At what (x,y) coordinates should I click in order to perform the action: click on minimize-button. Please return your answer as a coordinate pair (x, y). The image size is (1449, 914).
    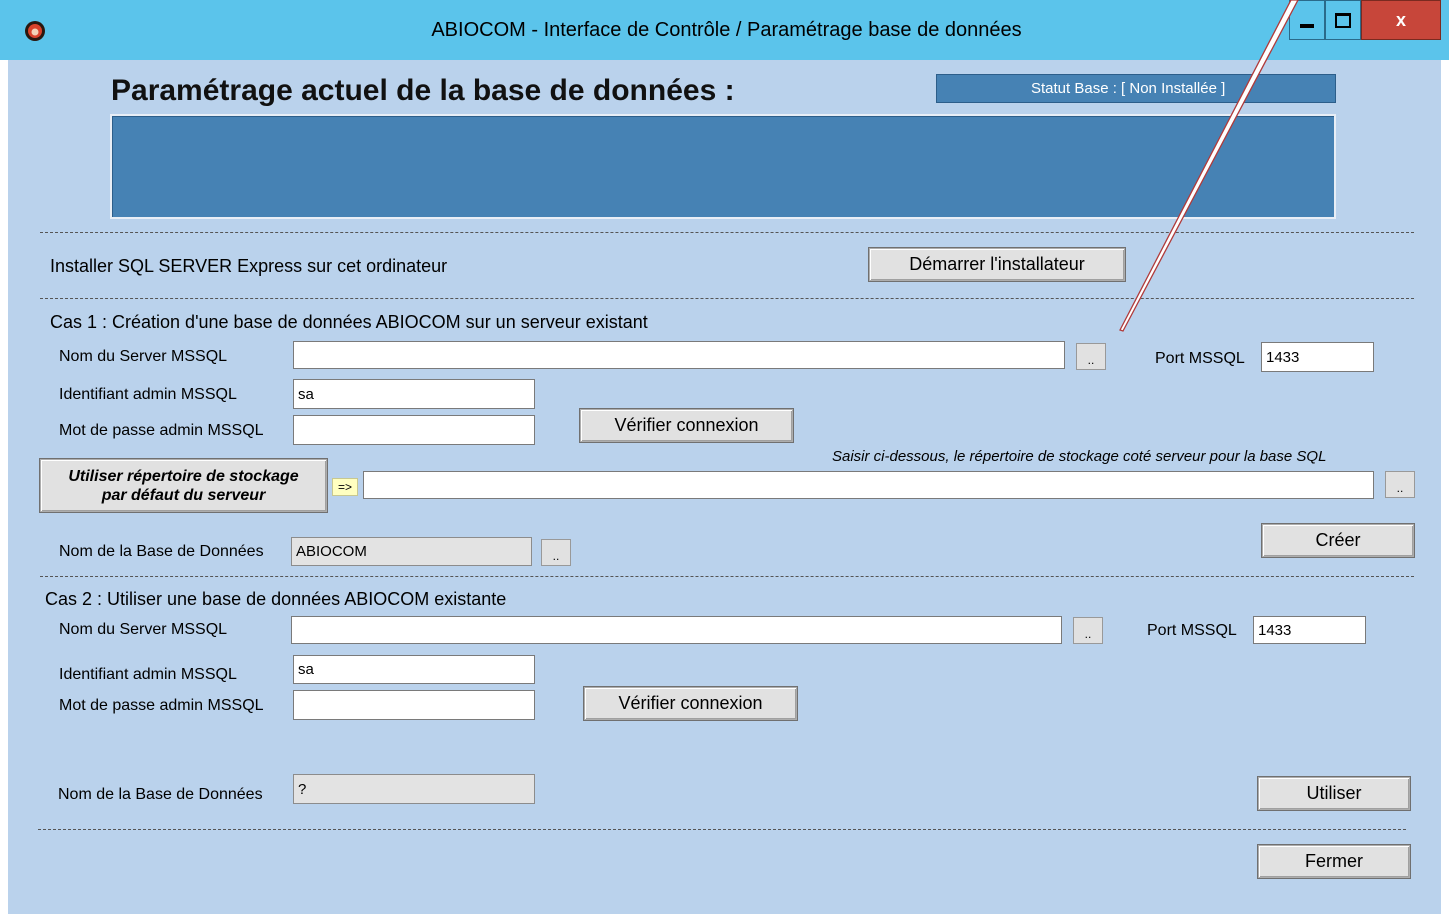
    Looking at the image, I should click on (1307, 20).